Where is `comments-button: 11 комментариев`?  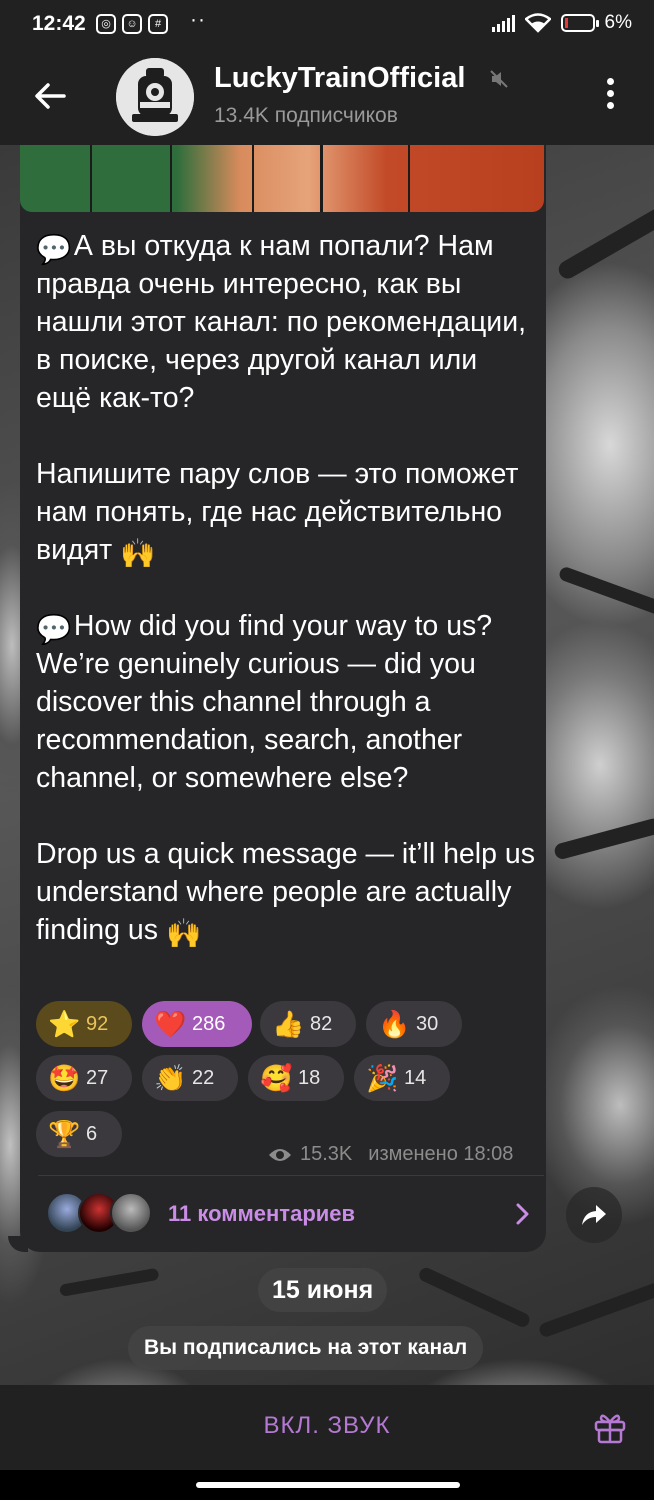 comments-button: 11 комментариев is located at coordinates (288, 1215).